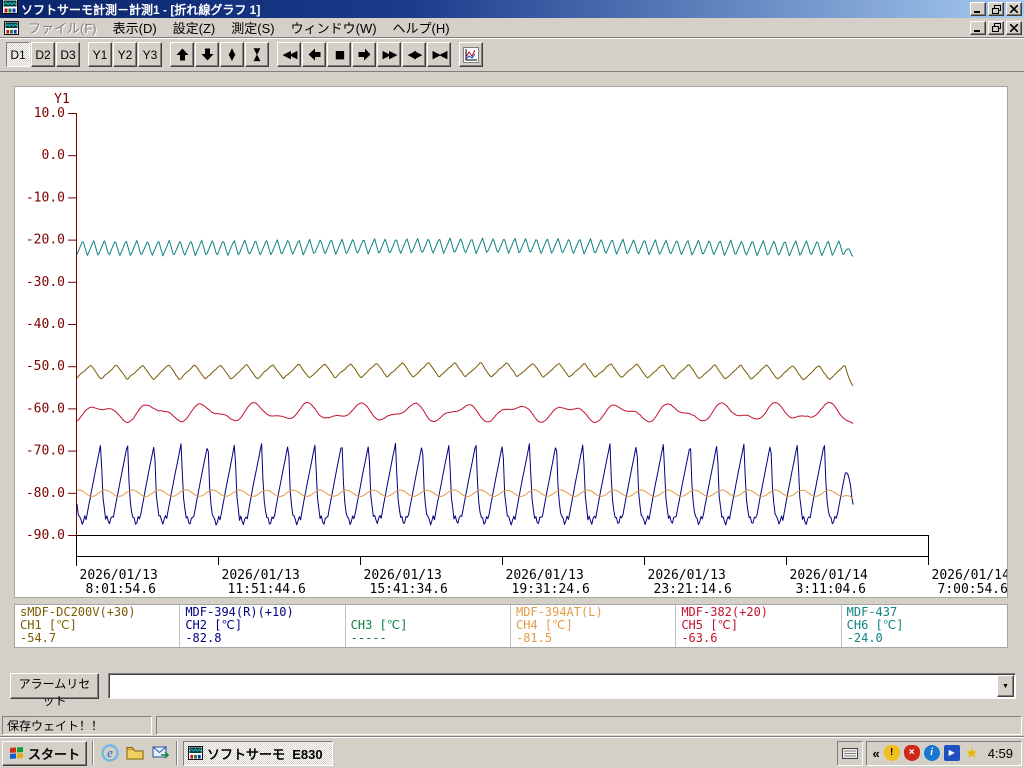  I want to click on alert-shield-icon: !, so click(891, 753).